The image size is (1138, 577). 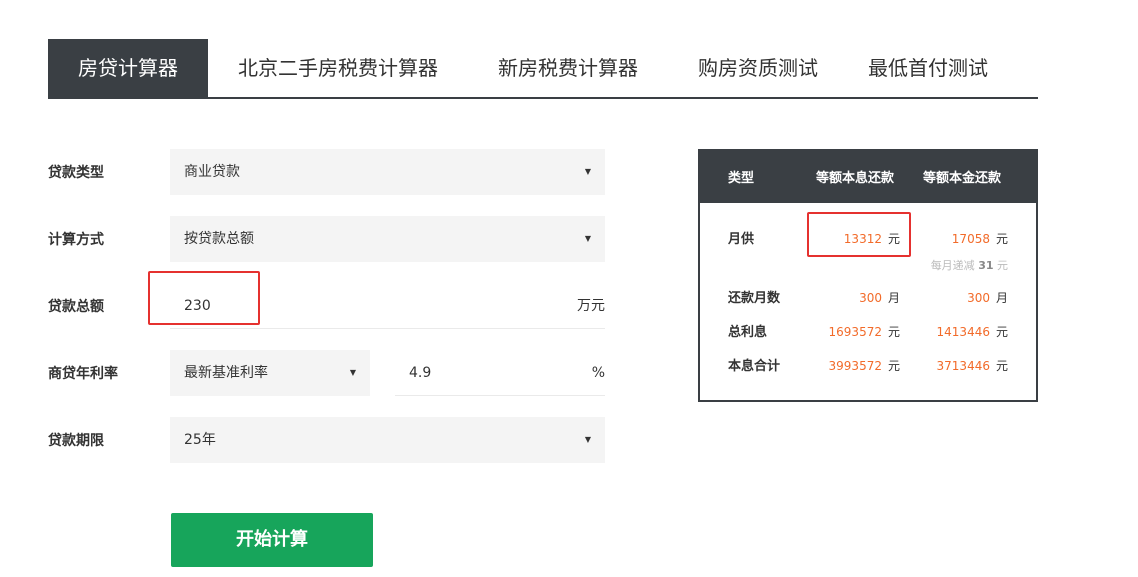 I want to click on total-equal-payment-unit: 元, so click(x=893, y=366).